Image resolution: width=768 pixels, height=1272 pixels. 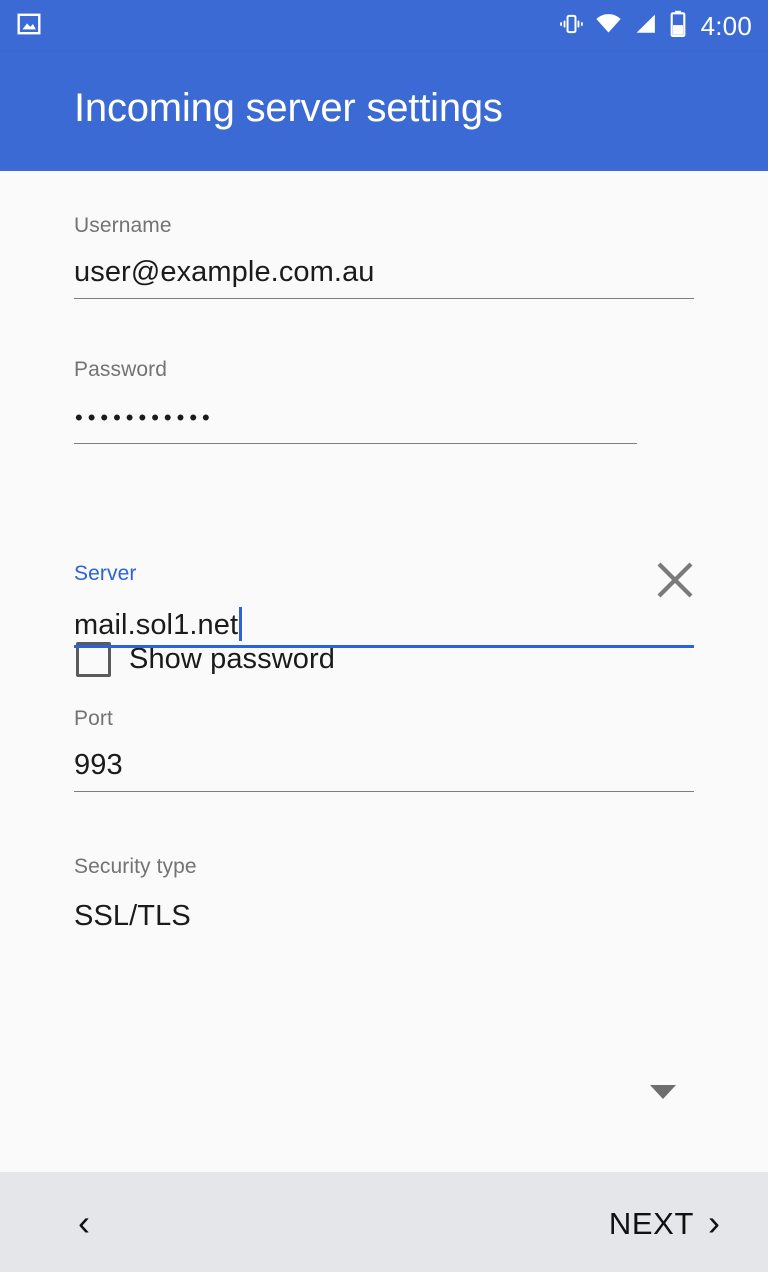 What do you see at coordinates (93, 718) in the screenshot?
I see `port-label: Port` at bounding box center [93, 718].